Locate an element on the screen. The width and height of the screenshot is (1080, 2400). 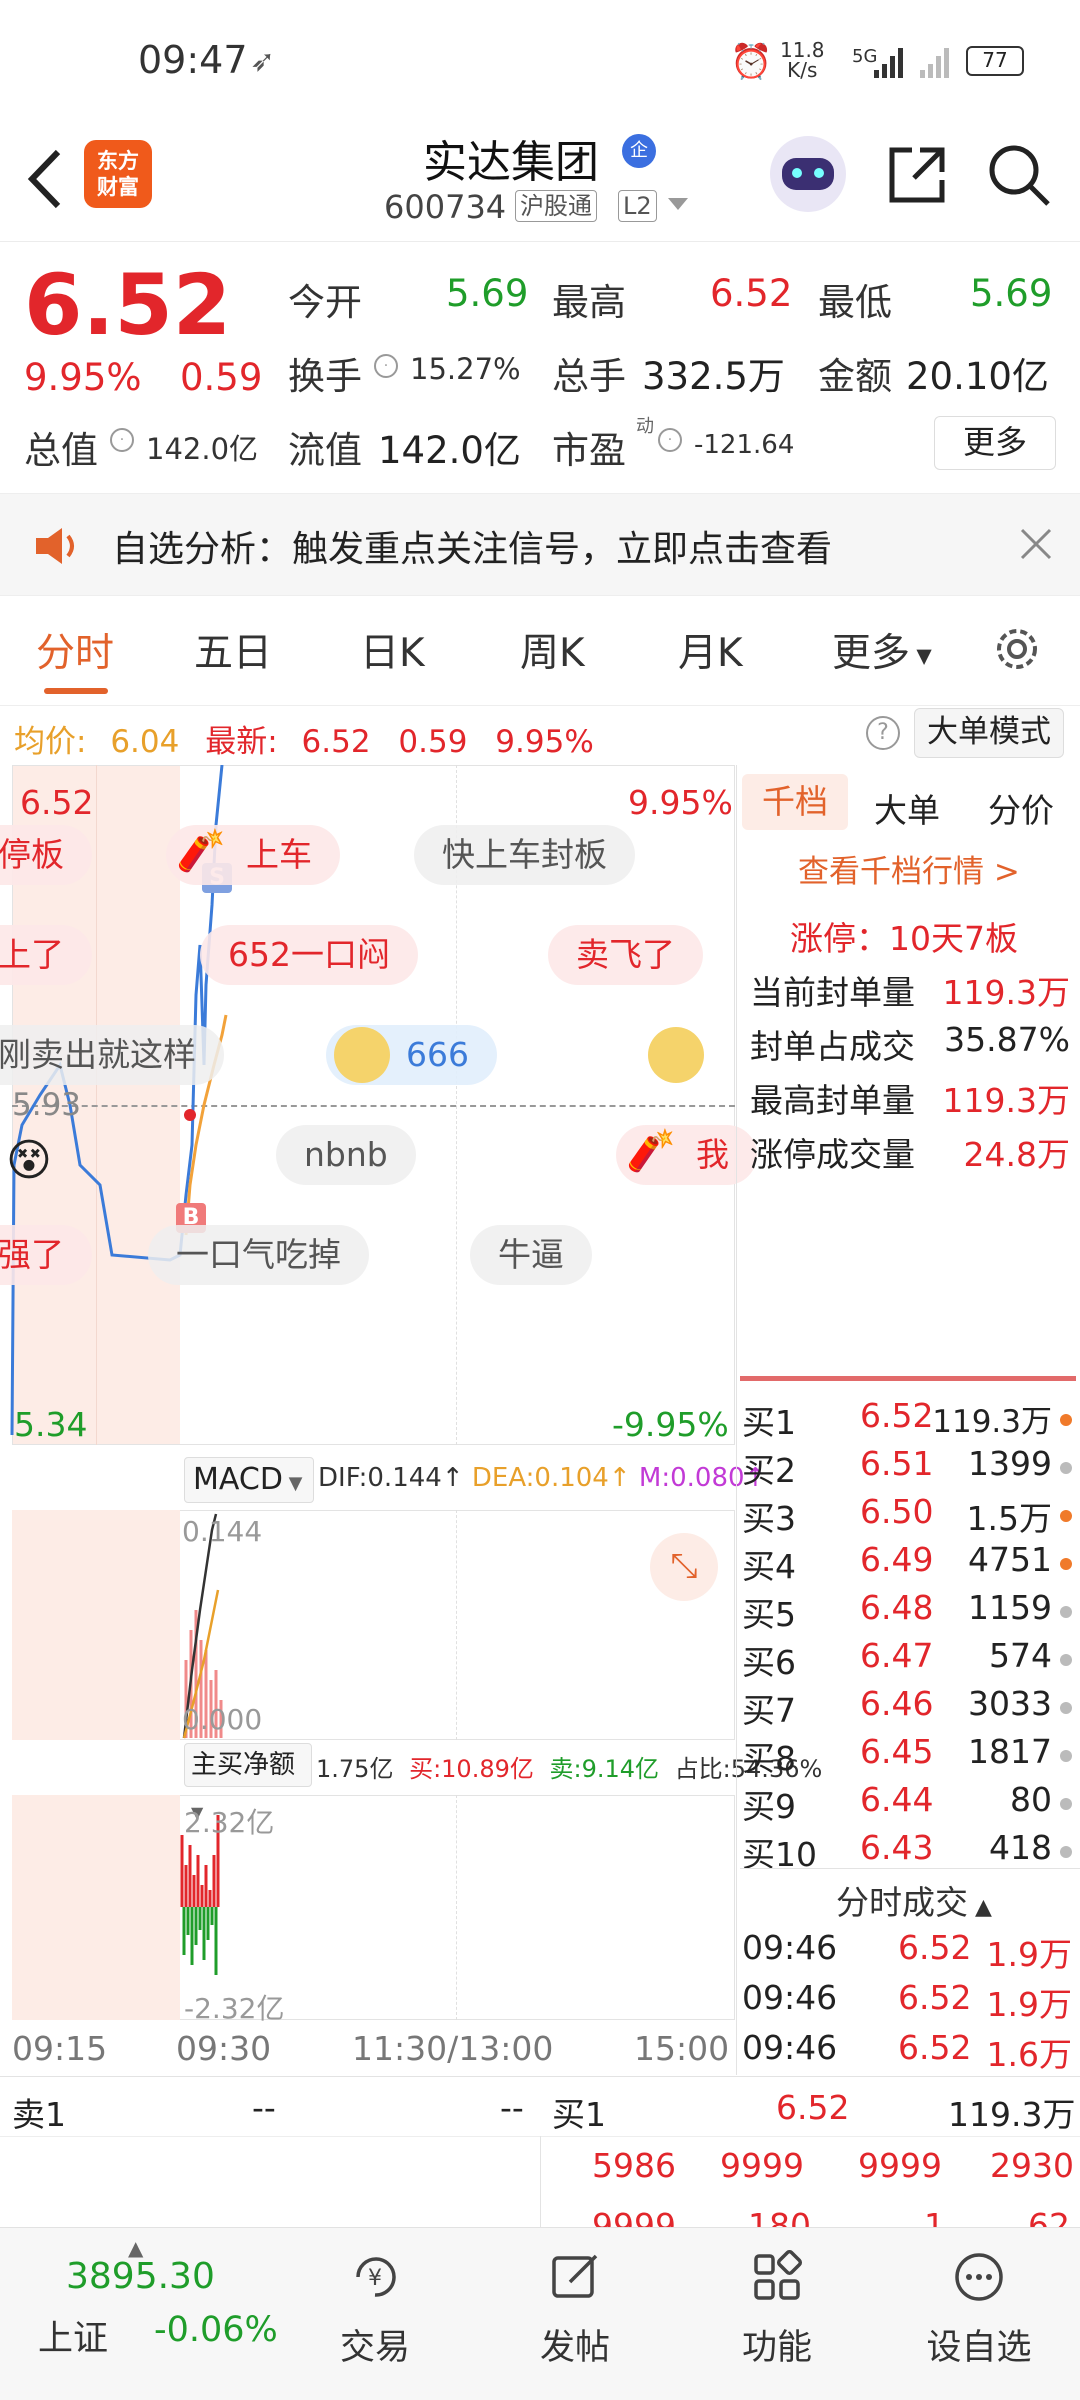
buy1-volume: 119.3万 is located at coordinates (1012, 2114).